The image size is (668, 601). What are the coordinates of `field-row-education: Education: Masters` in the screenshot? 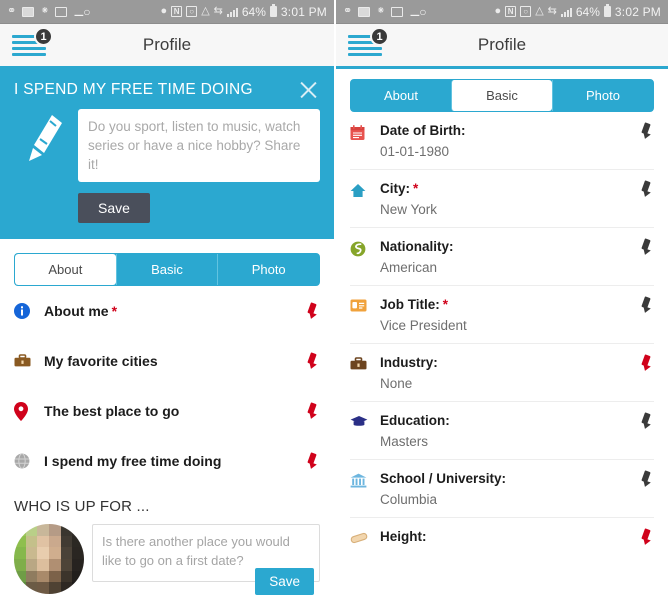 It's located at (502, 431).